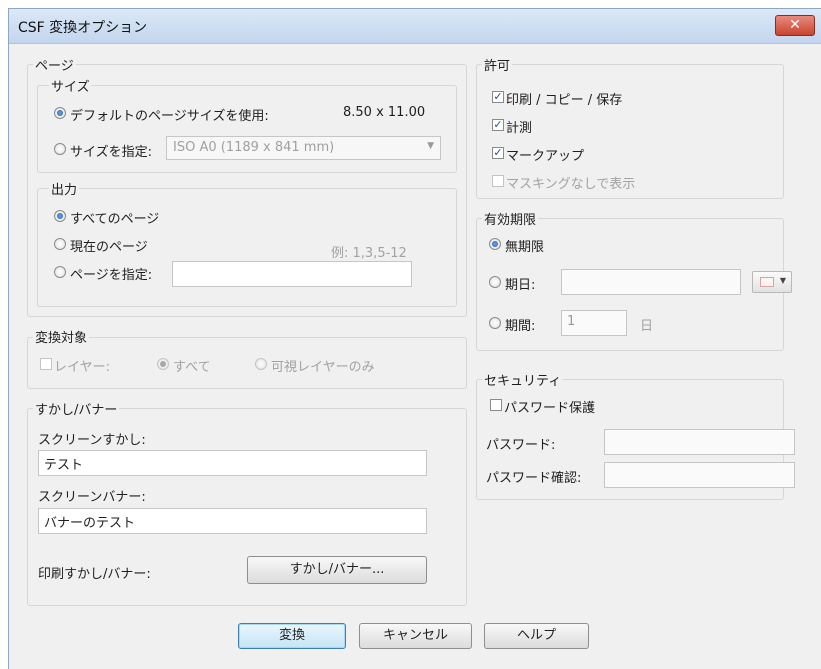 This screenshot has height=669, width=821. What do you see at coordinates (571, 184) in the screenshot?
I see `no-masking-label: マスキングなしで表示` at bounding box center [571, 184].